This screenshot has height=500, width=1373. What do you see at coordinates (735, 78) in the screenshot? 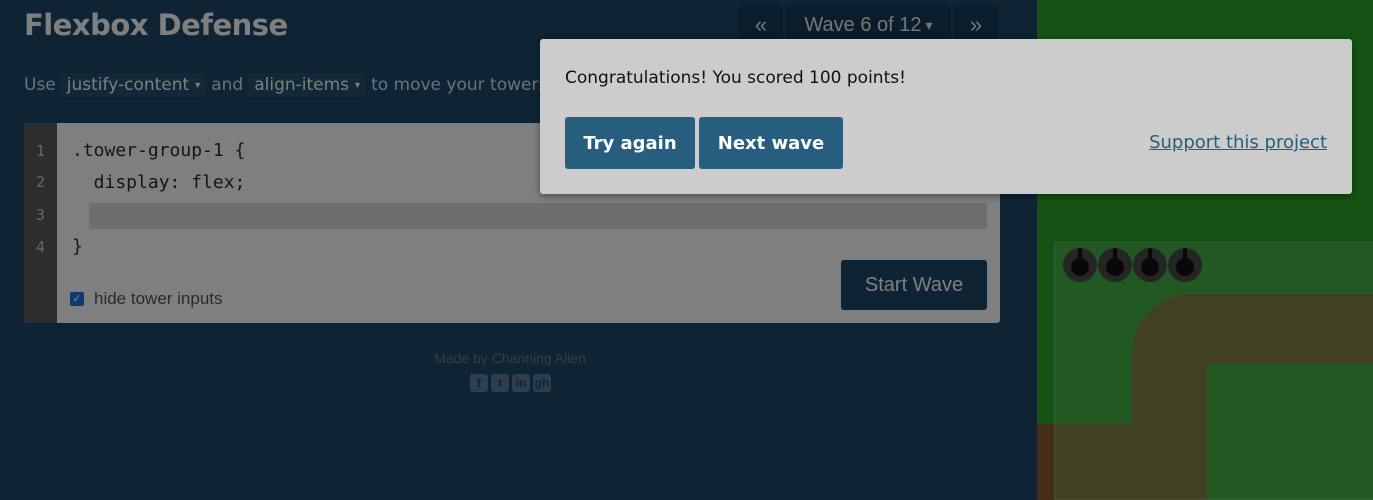
I see `score-message: Congratulations! You scored 100 points!` at bounding box center [735, 78].